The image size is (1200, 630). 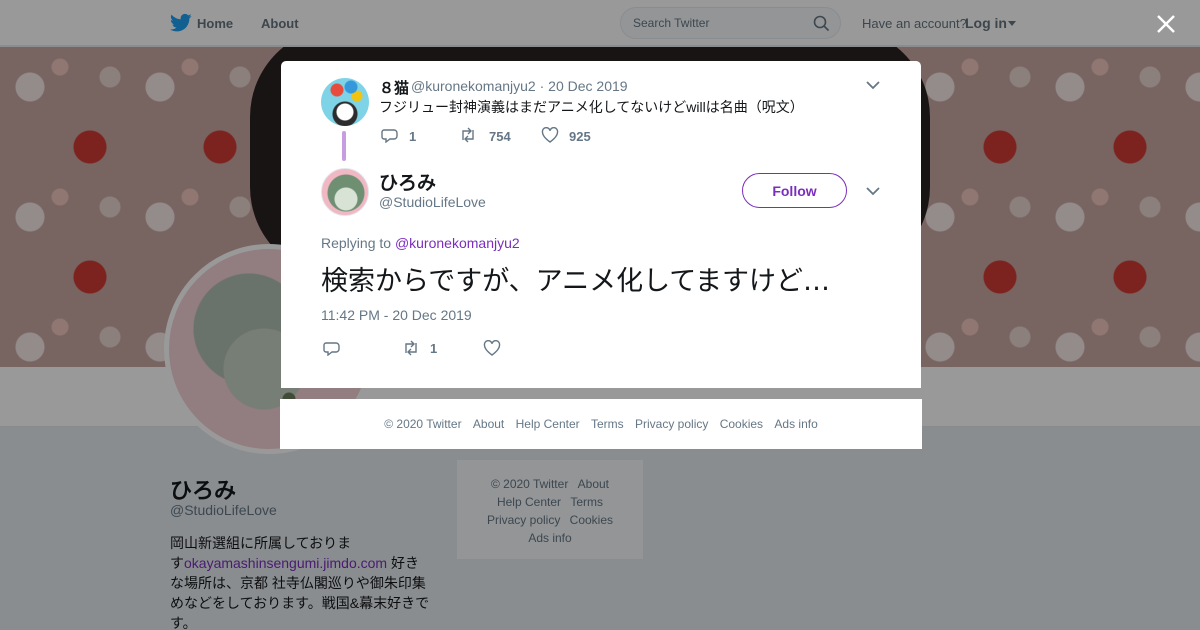 What do you see at coordinates (344, 146) in the screenshot?
I see `thread-connector` at bounding box center [344, 146].